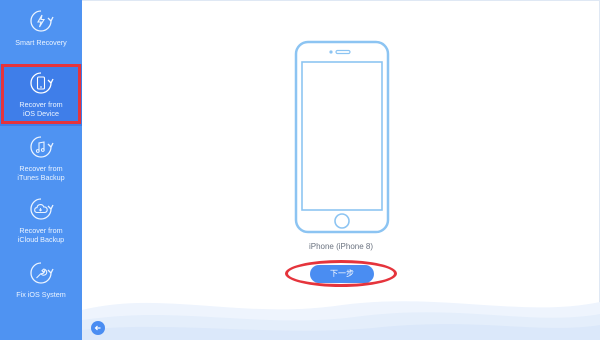 The image size is (600, 340). I want to click on iphone-illustration, so click(342, 137).